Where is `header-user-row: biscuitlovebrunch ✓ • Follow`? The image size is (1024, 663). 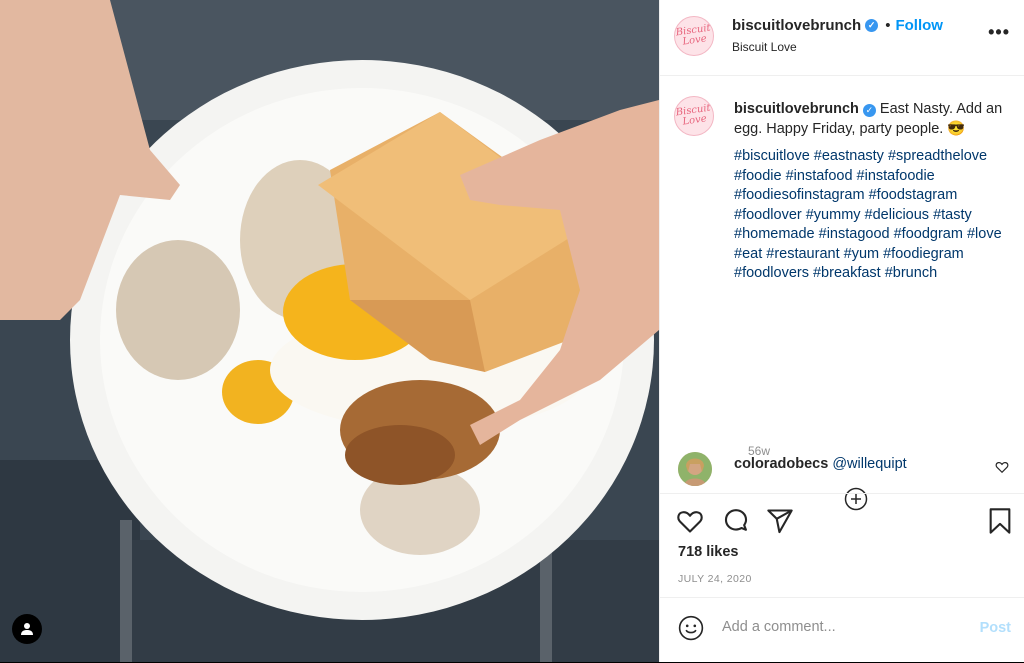
header-user-row: biscuitlovebrunch ✓ • Follow is located at coordinates (837, 25).